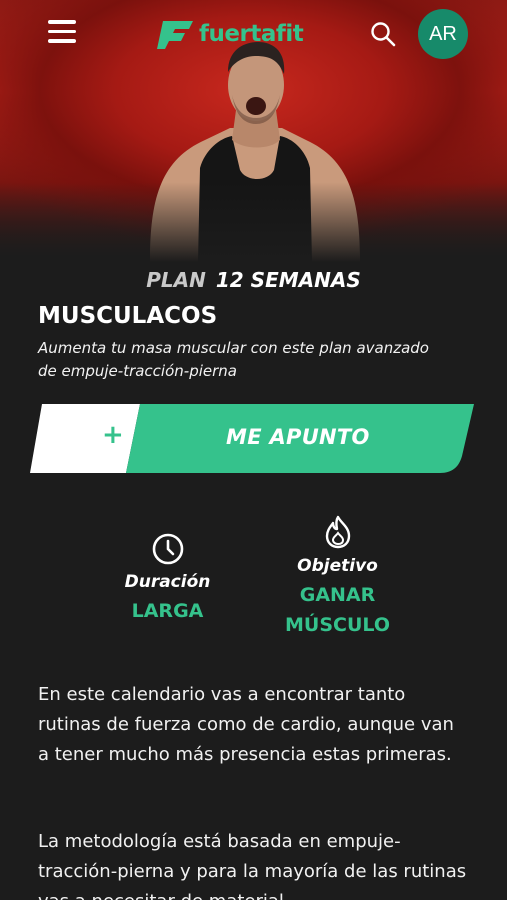 This screenshot has width=507, height=900. I want to click on goal-value-line1: GANAR, so click(337, 595).